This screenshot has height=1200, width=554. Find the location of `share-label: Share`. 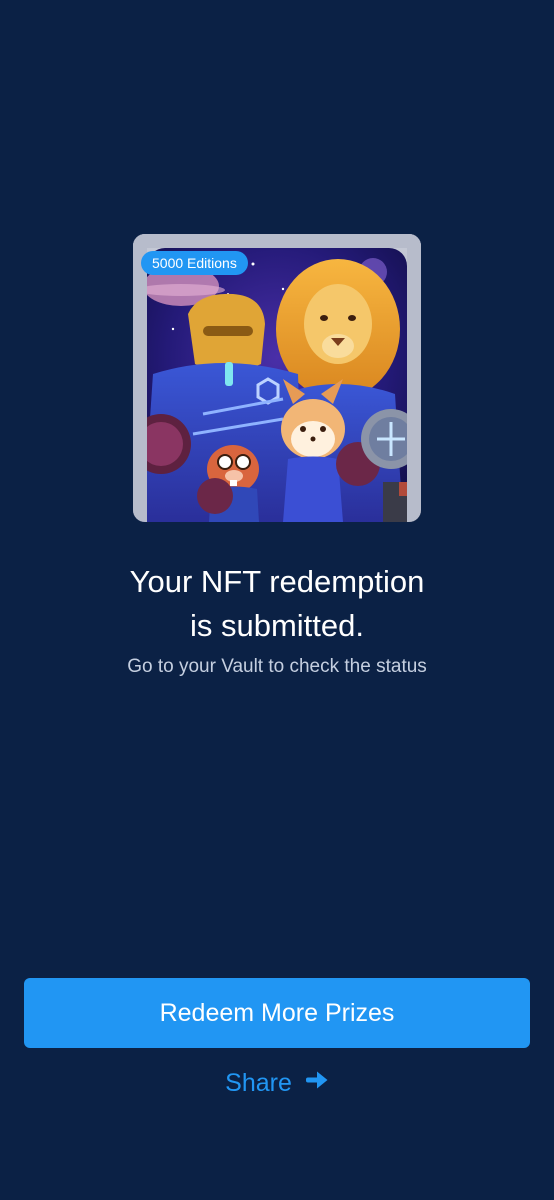

share-label: Share is located at coordinates (258, 1083).